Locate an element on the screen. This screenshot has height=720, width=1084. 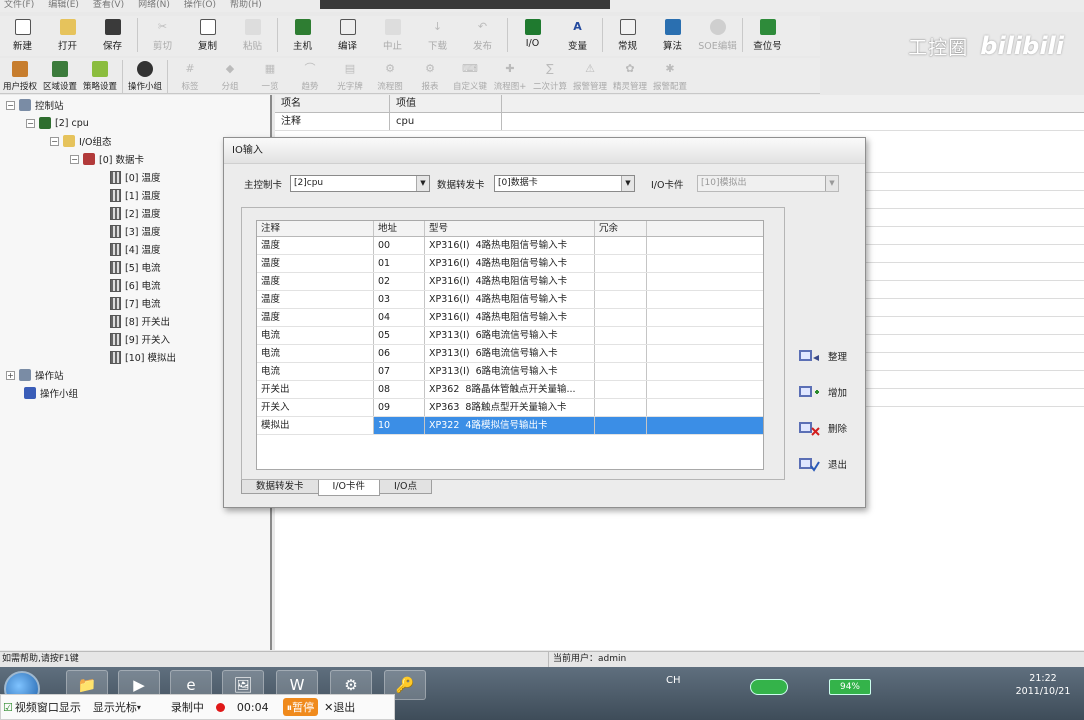
checkbox-icon: ☑ is located at coordinates (8, 707).